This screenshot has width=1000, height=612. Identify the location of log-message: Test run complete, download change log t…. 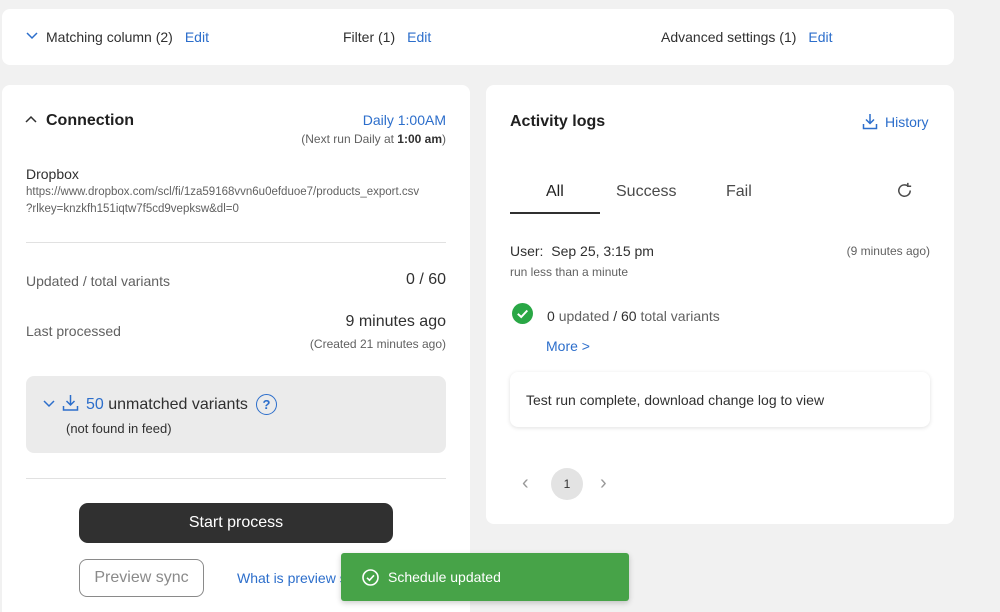
(675, 400).